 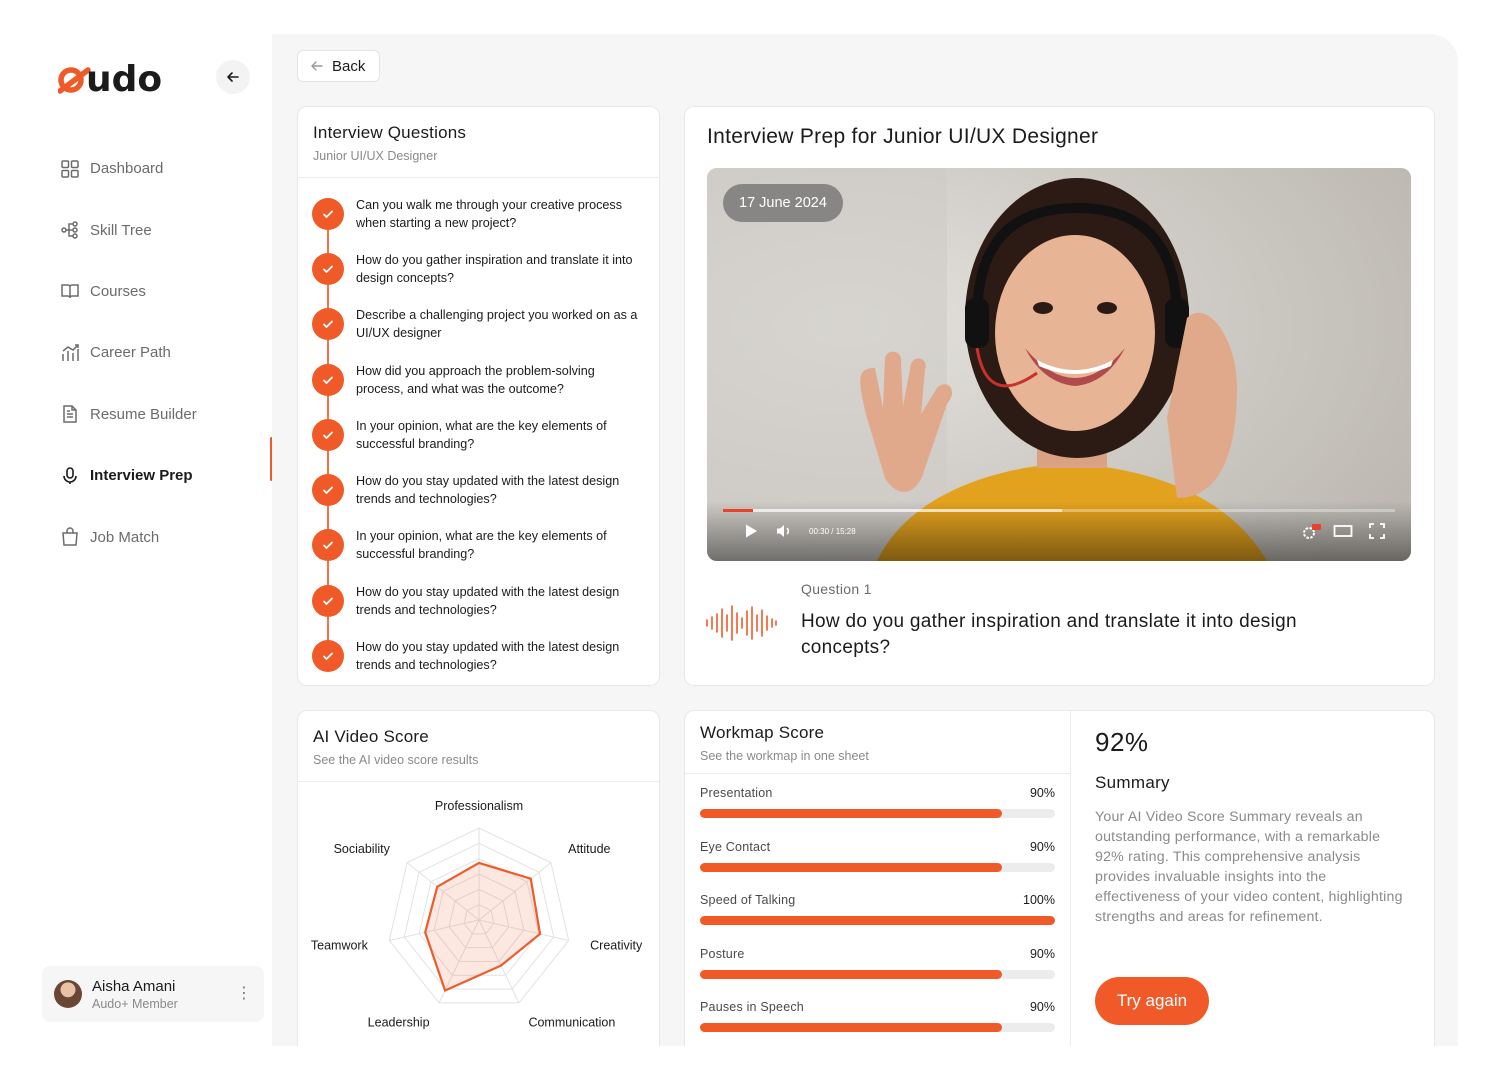 I want to click on card-title: Workmap Score, so click(x=762, y=732).